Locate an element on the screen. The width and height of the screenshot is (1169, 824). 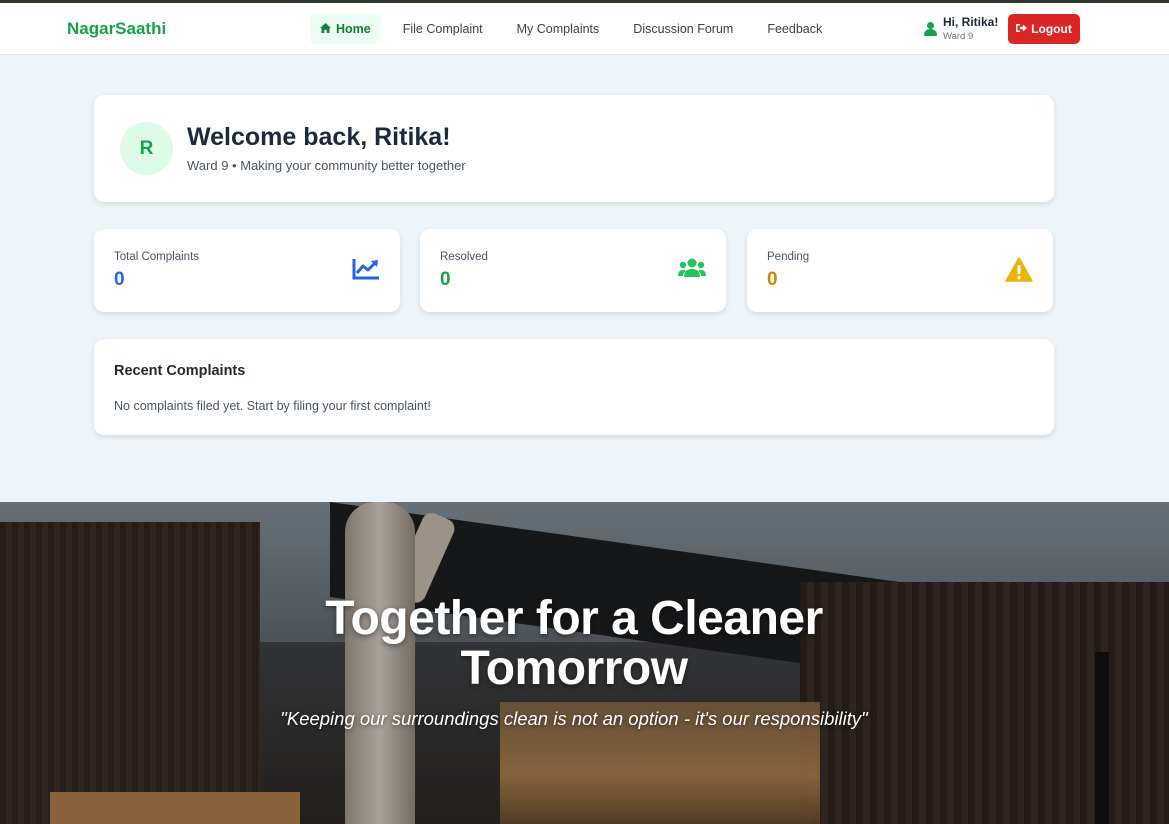
nav-my-complaints: My Complaints is located at coordinates (558, 29).